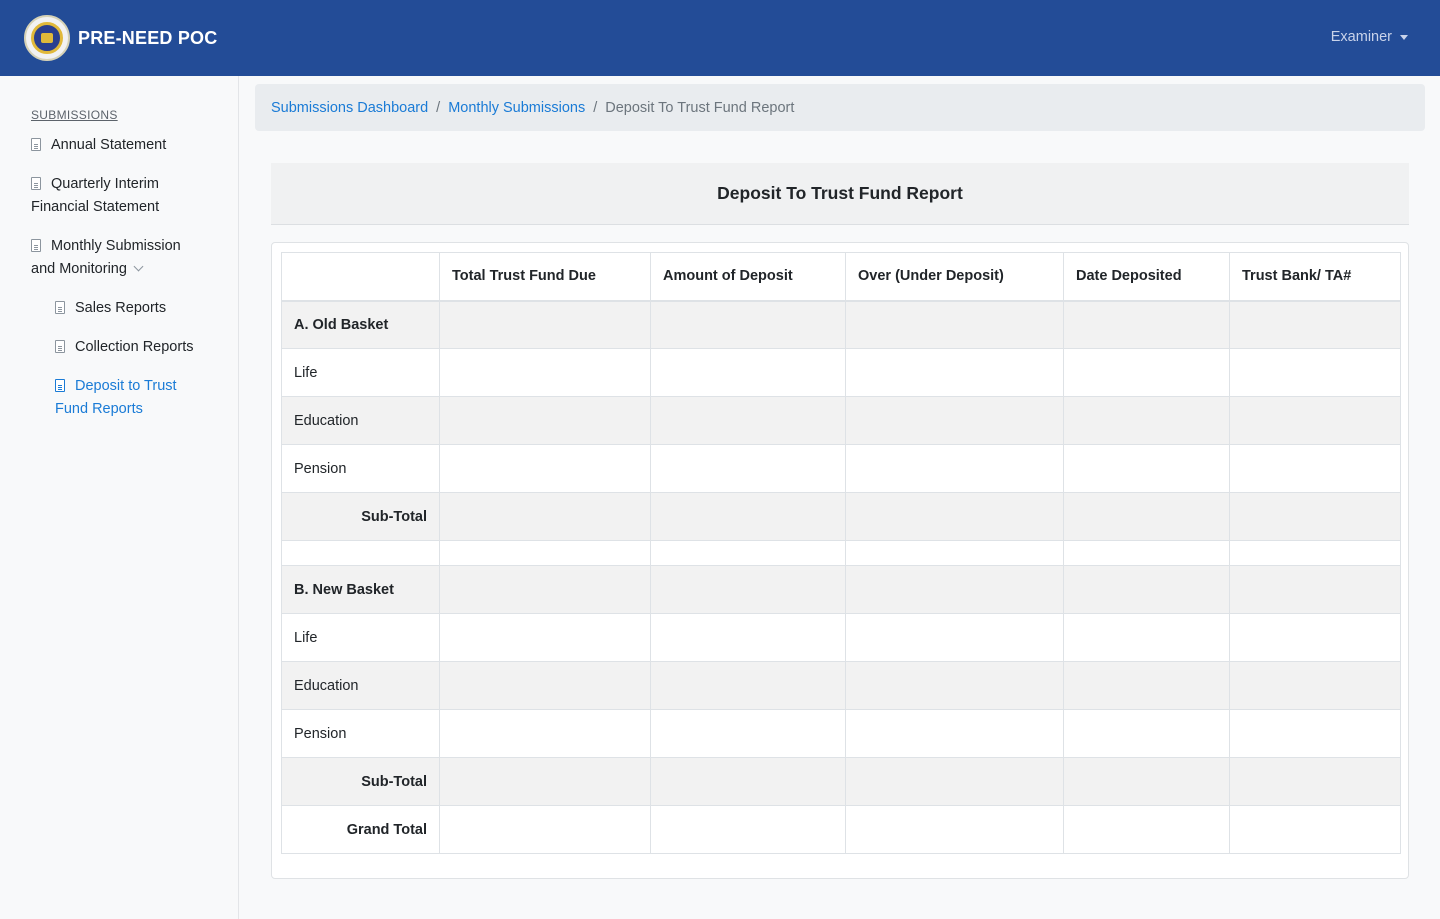 This screenshot has height=919, width=1440. Describe the element at coordinates (1361, 37) in the screenshot. I see `user-menu-label: Examiner` at that location.